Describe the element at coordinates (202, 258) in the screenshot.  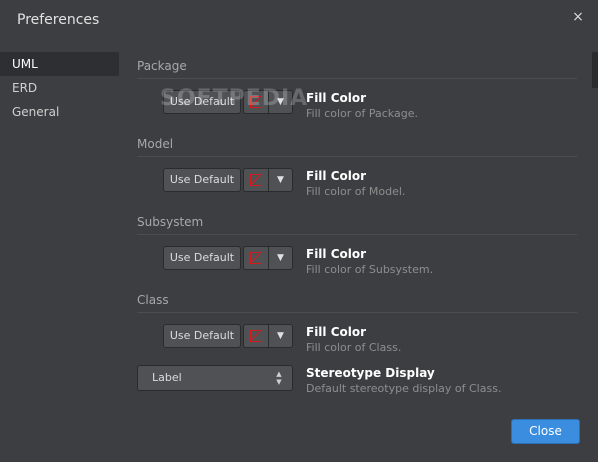
I see `use-default-button-subsystem: Use Default` at that location.